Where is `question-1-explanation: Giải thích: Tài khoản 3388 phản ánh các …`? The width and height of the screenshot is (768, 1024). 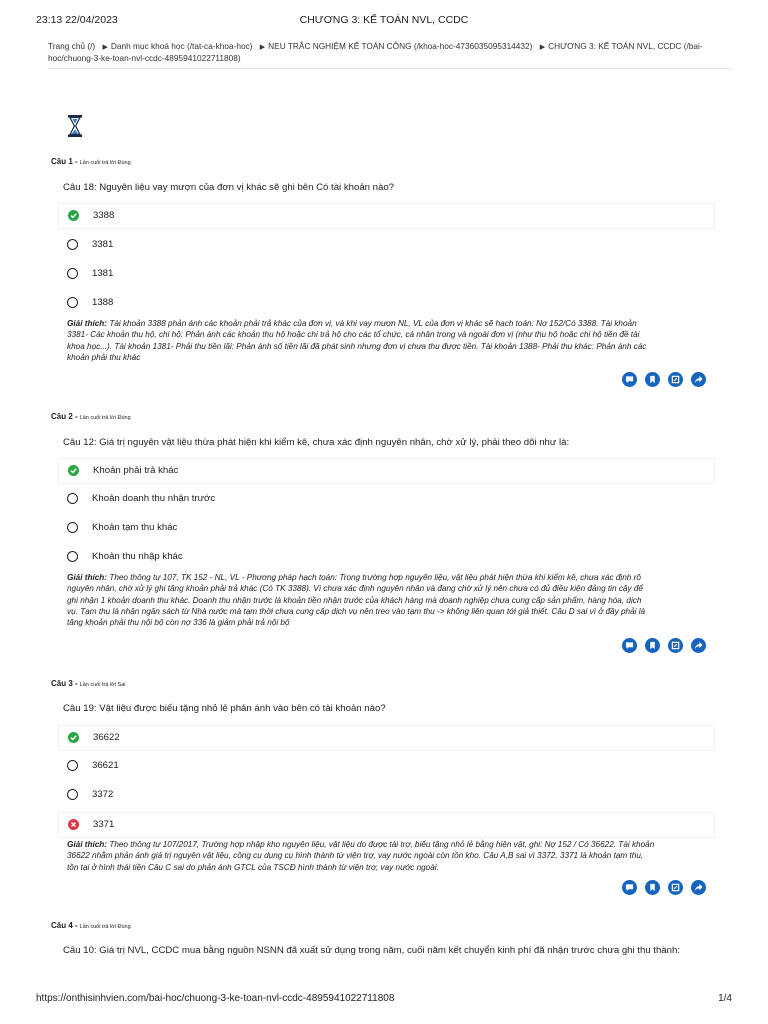
question-1-explanation: Giải thích: Tài khoản 3388 phản ánh các … is located at coordinates (387, 340).